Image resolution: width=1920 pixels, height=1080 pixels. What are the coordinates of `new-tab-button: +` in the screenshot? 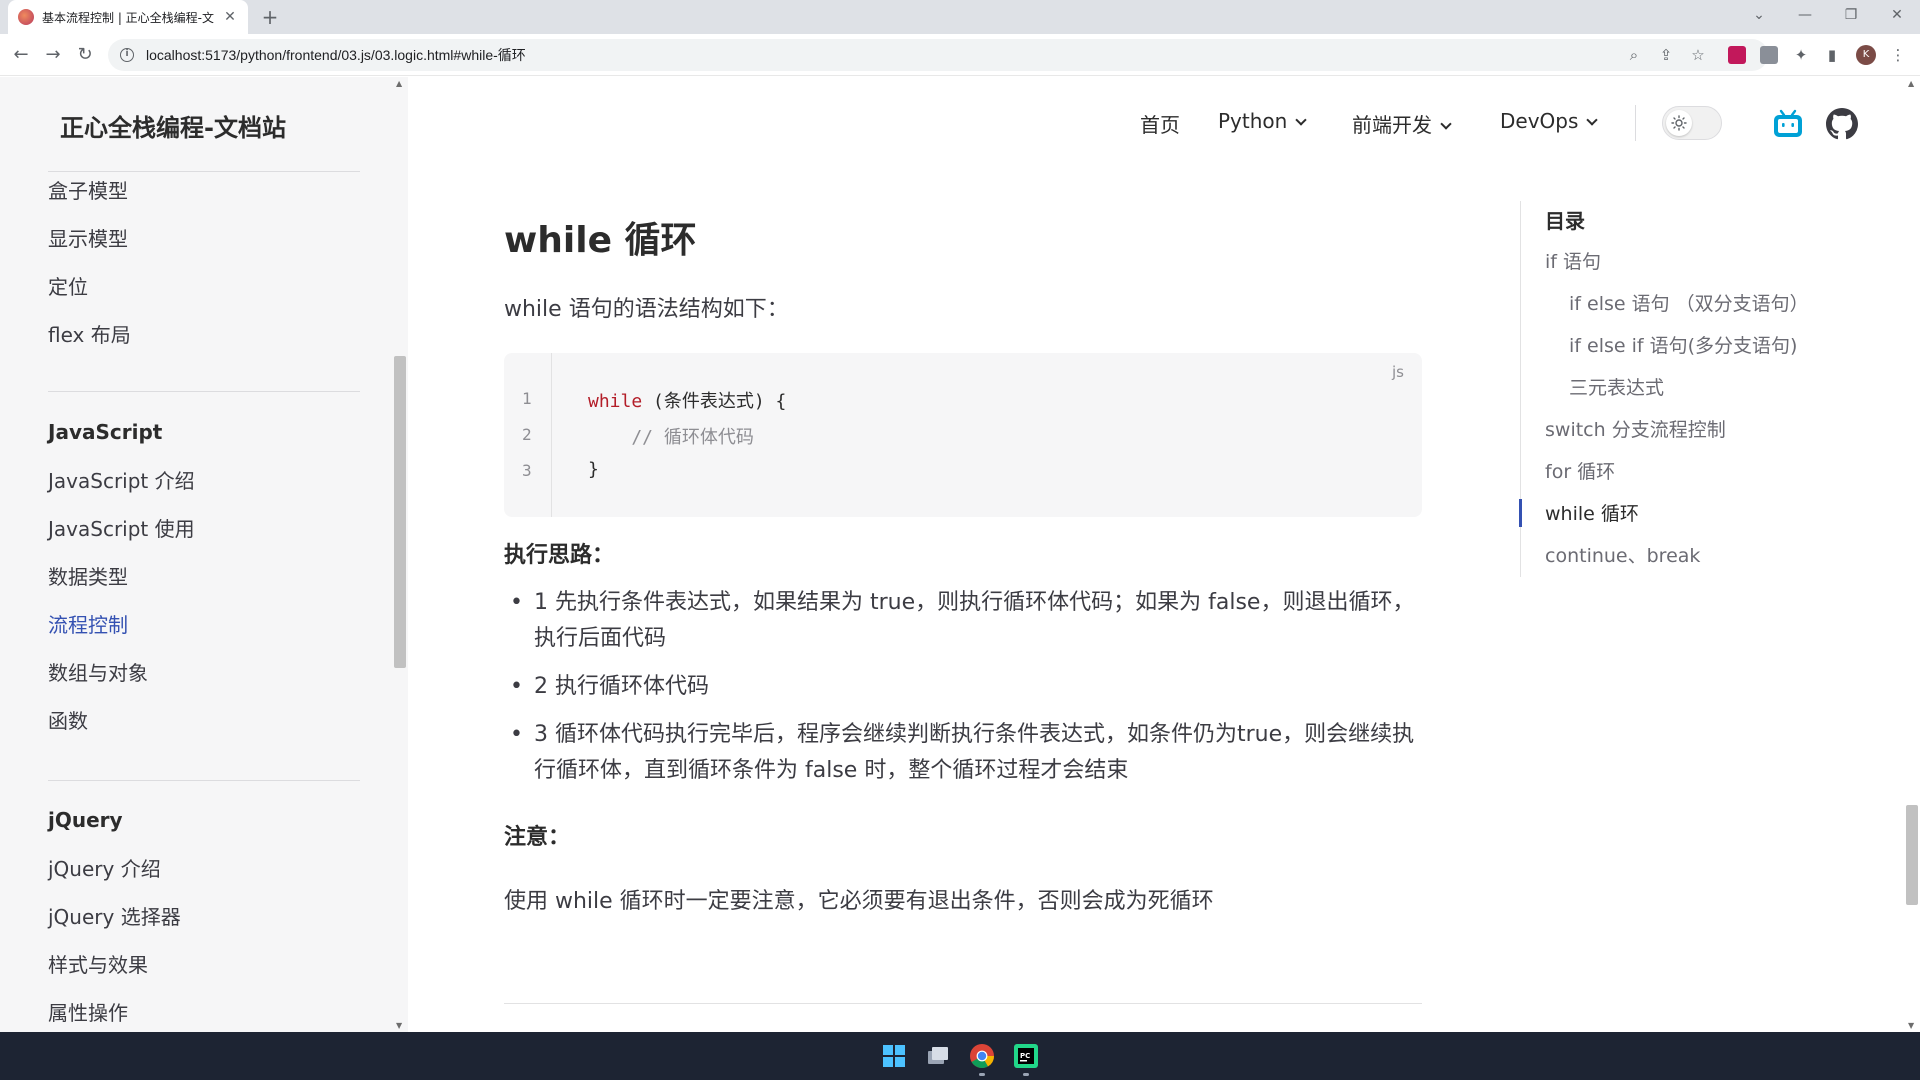 It's located at (270, 18).